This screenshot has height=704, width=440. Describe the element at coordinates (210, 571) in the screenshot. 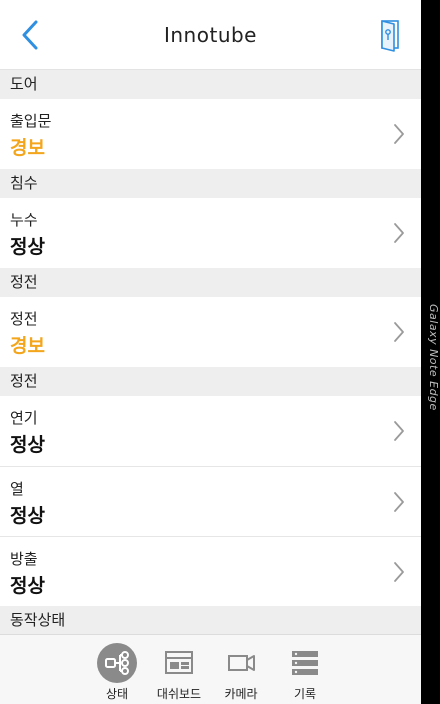

I see `list-item: 방출정상` at that location.